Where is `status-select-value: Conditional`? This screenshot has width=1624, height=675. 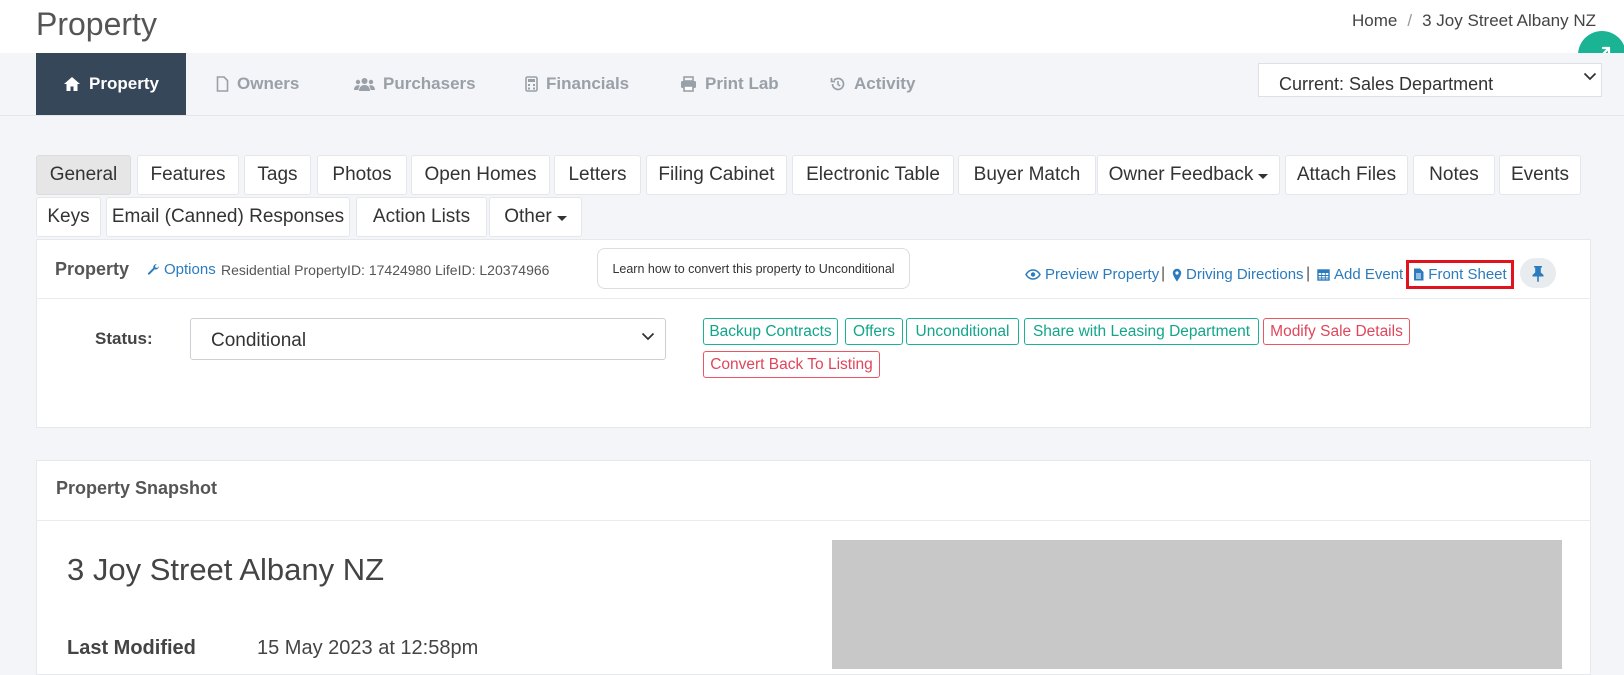
status-select-value: Conditional is located at coordinates (259, 340).